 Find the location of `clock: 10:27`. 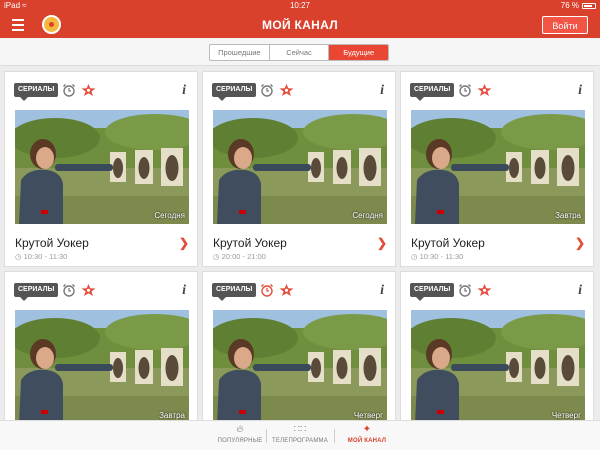

clock: 10:27 is located at coordinates (300, 5).